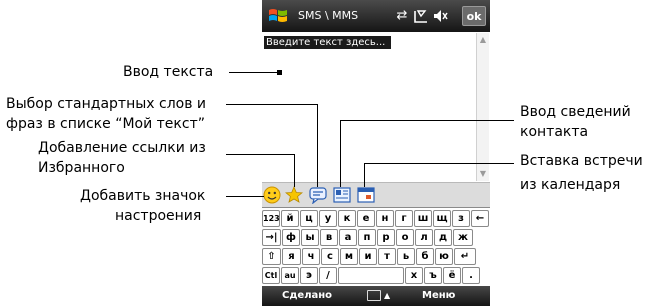  I want to click on input-panel-icon, so click(374, 295).